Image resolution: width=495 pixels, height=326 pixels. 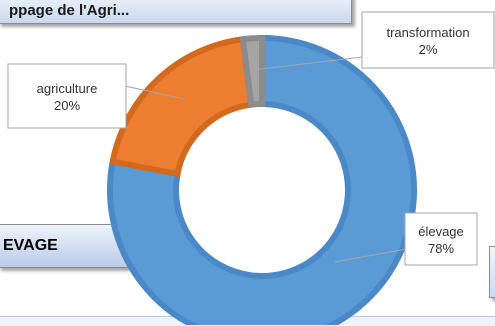 I want to click on data-label-category-agriculture: agriculture, so click(x=67, y=88).